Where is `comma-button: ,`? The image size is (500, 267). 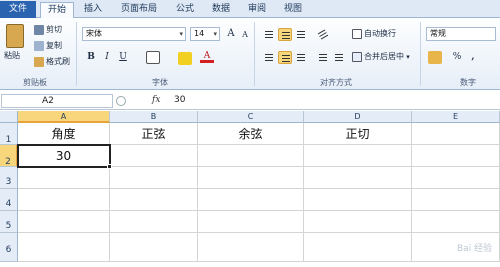 comma-button: , is located at coordinates (473, 57).